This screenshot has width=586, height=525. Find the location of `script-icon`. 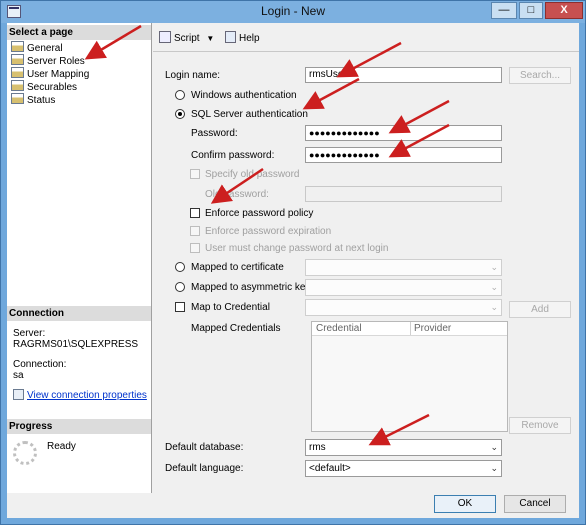

script-icon is located at coordinates (165, 37).